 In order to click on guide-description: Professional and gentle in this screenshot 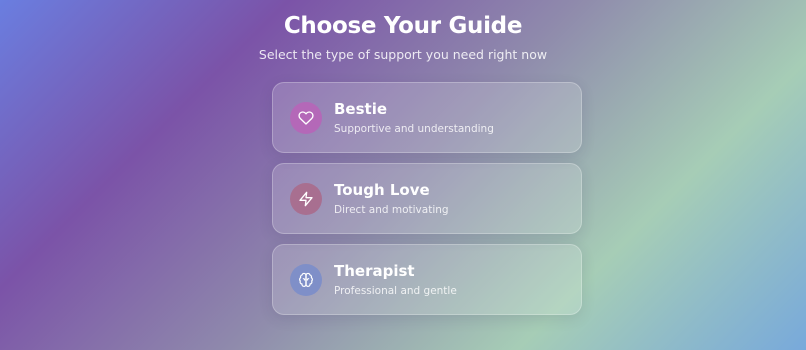, I will do `click(395, 290)`.